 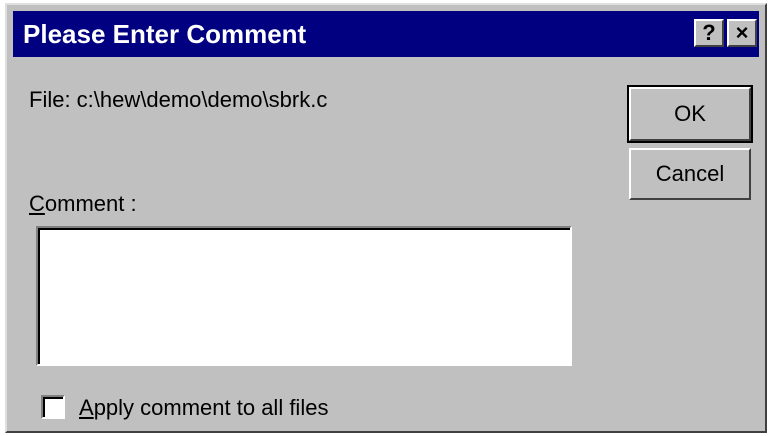 What do you see at coordinates (386, 34) in the screenshot?
I see `title-bar: Please Enter Comment ? ×` at bounding box center [386, 34].